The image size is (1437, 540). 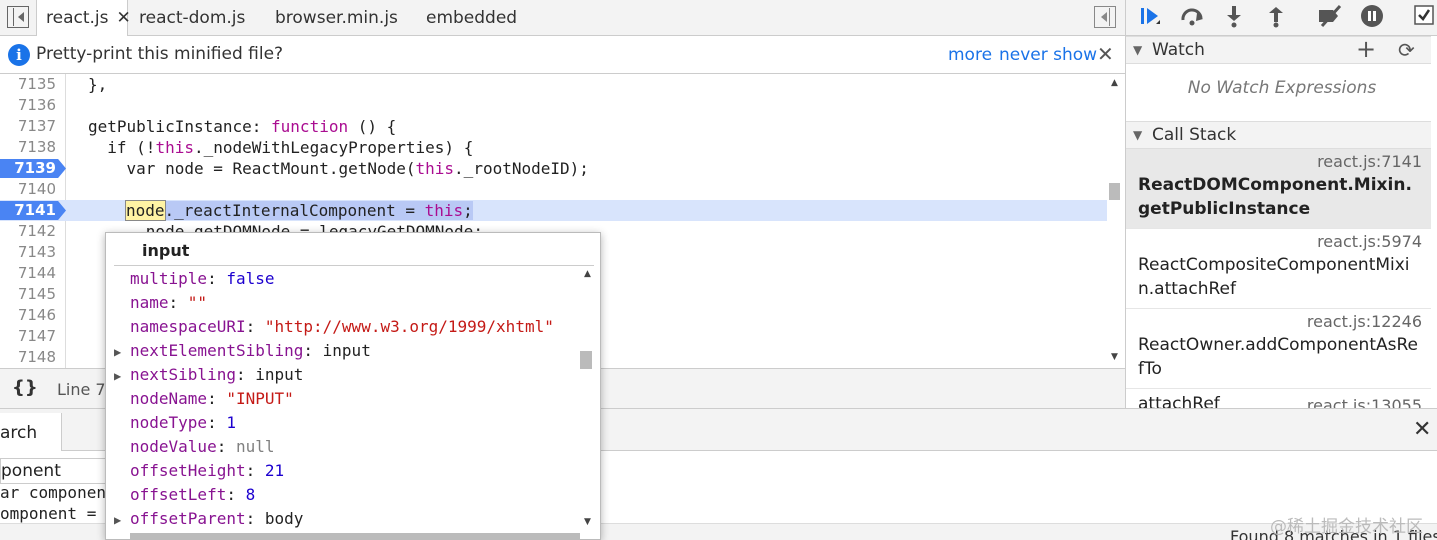 I want to click on property-row: nodeValue: null, so click(x=194, y=447).